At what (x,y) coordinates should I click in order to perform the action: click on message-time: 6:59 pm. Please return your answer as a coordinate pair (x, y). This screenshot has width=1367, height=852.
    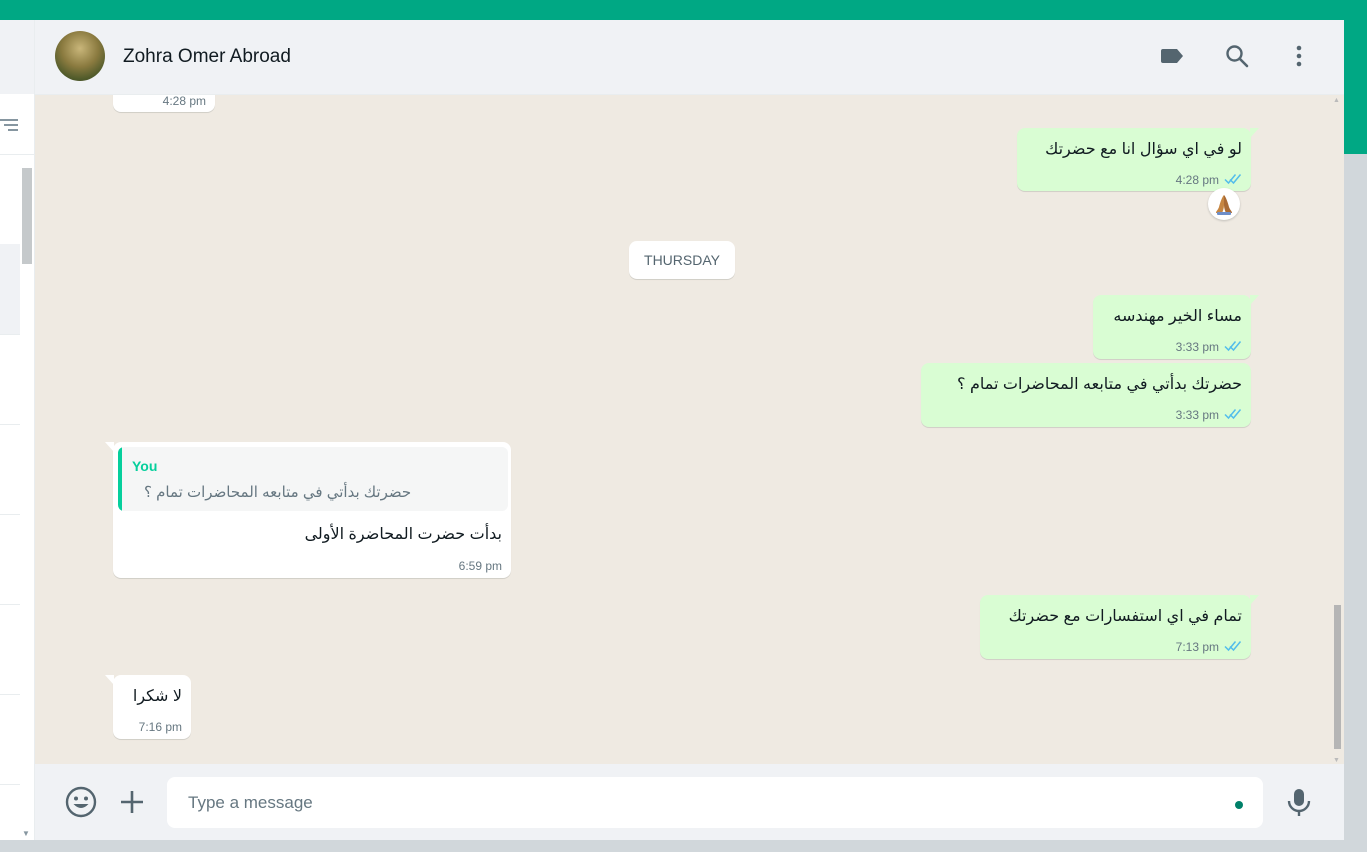
    Looking at the image, I should click on (480, 566).